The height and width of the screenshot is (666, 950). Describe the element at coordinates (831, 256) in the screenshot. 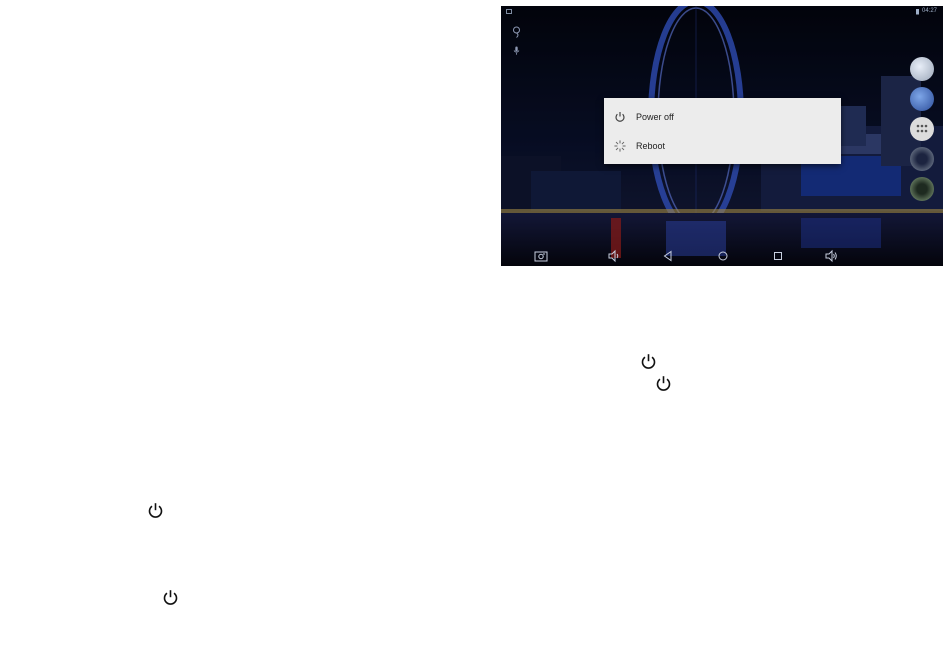

I see `volume-up-icon` at that location.